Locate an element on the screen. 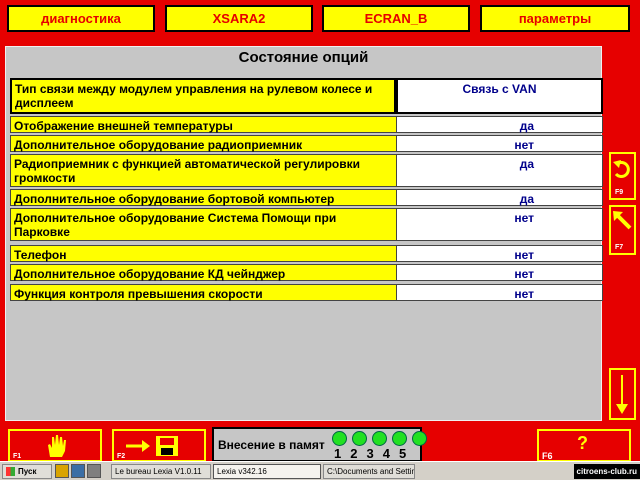  task-label: Lexia v342.16 is located at coordinates (242, 471).